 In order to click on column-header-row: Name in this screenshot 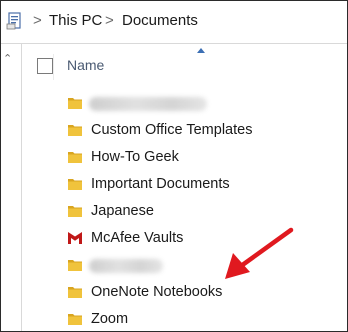, I will do `click(186, 67)`.